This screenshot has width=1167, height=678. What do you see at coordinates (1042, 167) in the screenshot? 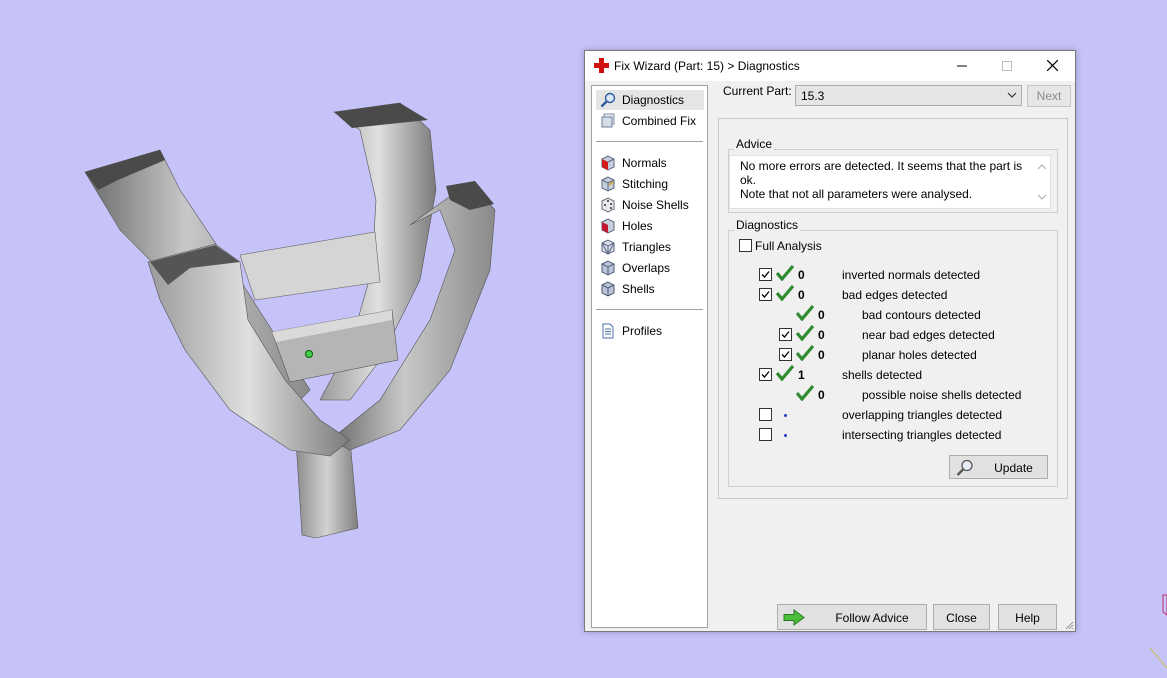
I see `scroll-up-icon` at bounding box center [1042, 167].